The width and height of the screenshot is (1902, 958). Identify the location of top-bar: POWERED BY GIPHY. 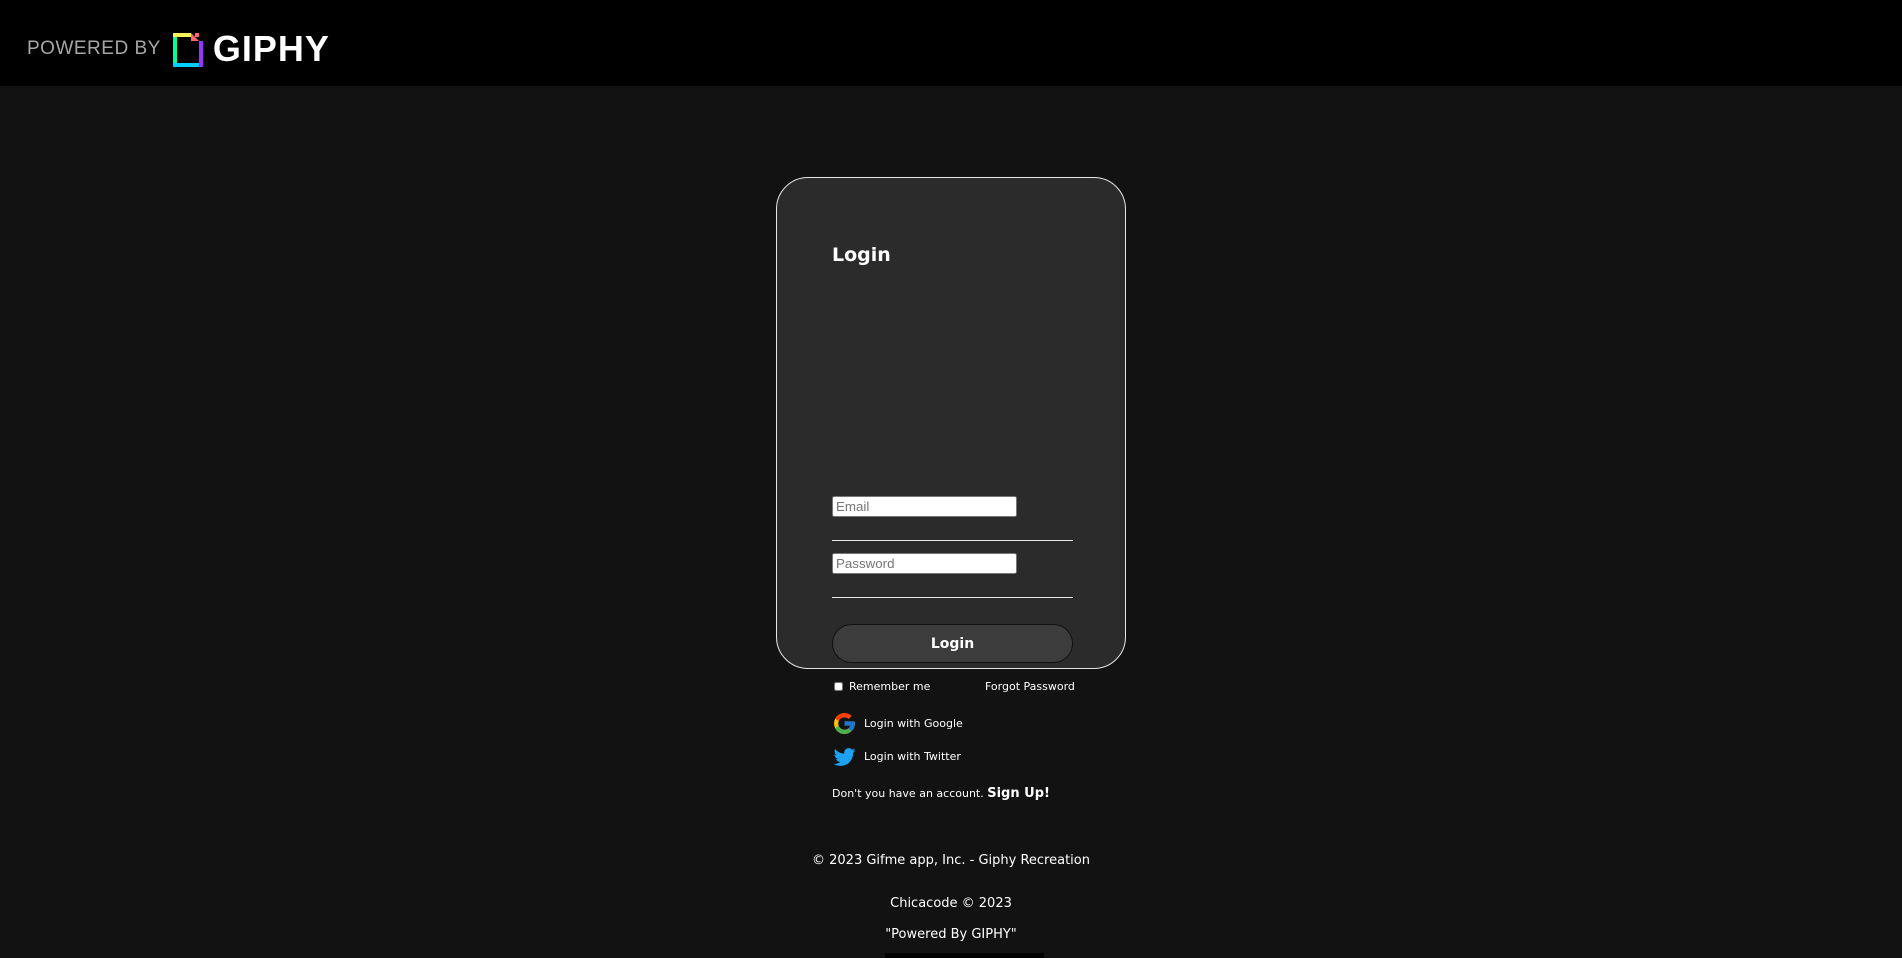
(951, 43).